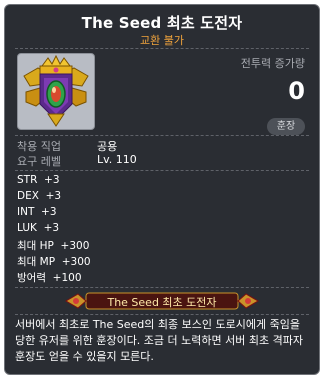 Image resolution: width=324 pixels, height=379 pixels. What do you see at coordinates (39, 196) in the screenshot?
I see `stat-dex: DEX +3` at bounding box center [39, 196].